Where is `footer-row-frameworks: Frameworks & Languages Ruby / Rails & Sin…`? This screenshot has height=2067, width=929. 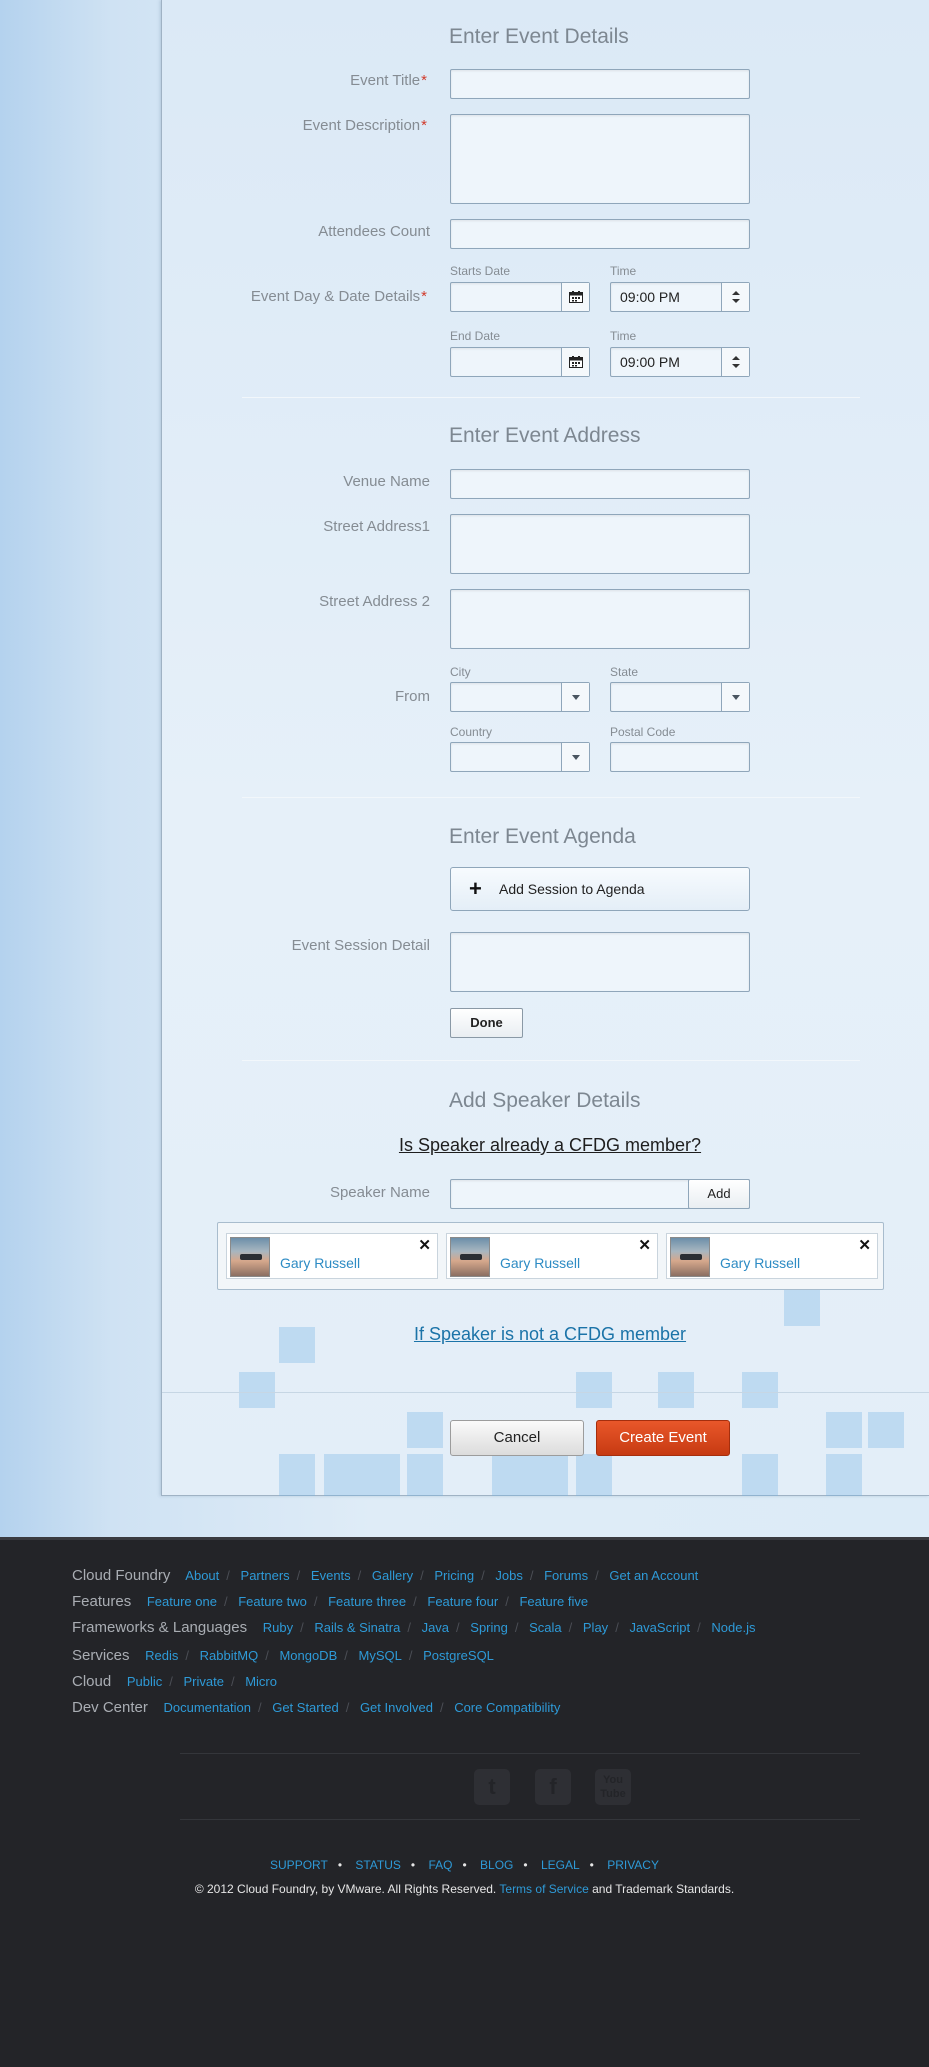 footer-row-frameworks: Frameworks & Languages Ruby / Rails & Sin… is located at coordinates (414, 1627).